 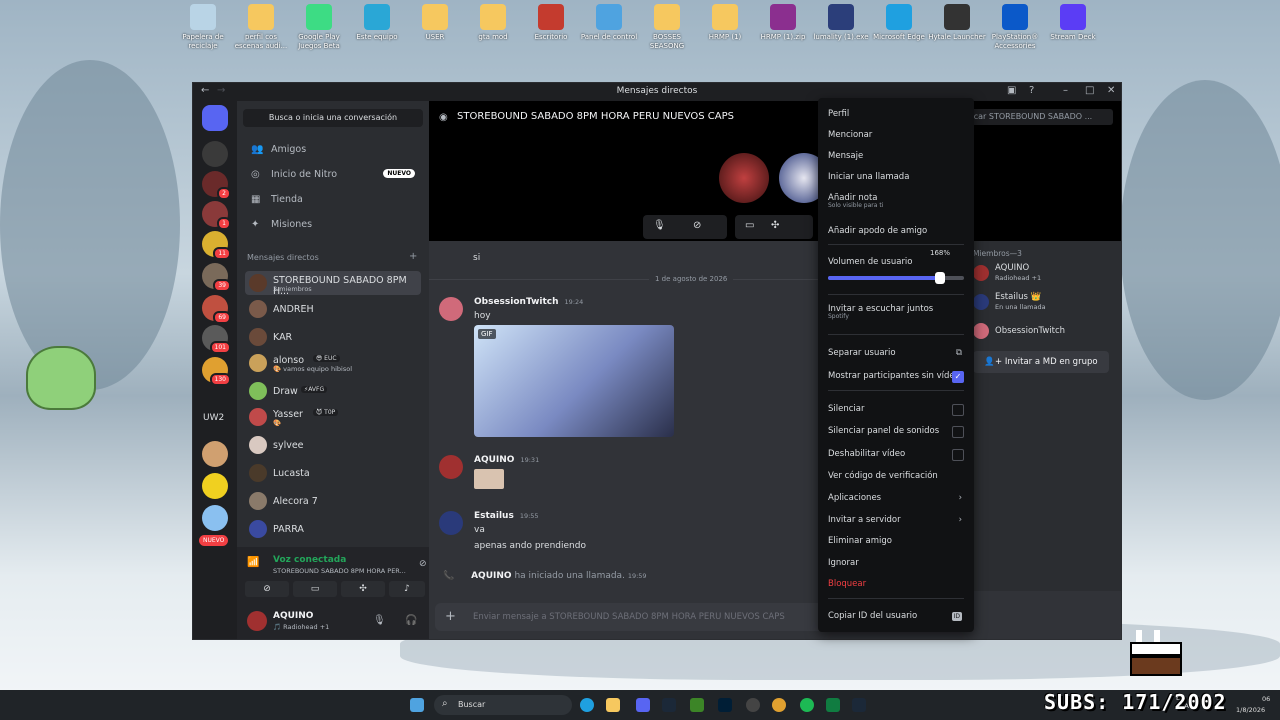 I want to click on headphones-icon: 🎧, so click(x=411, y=620).